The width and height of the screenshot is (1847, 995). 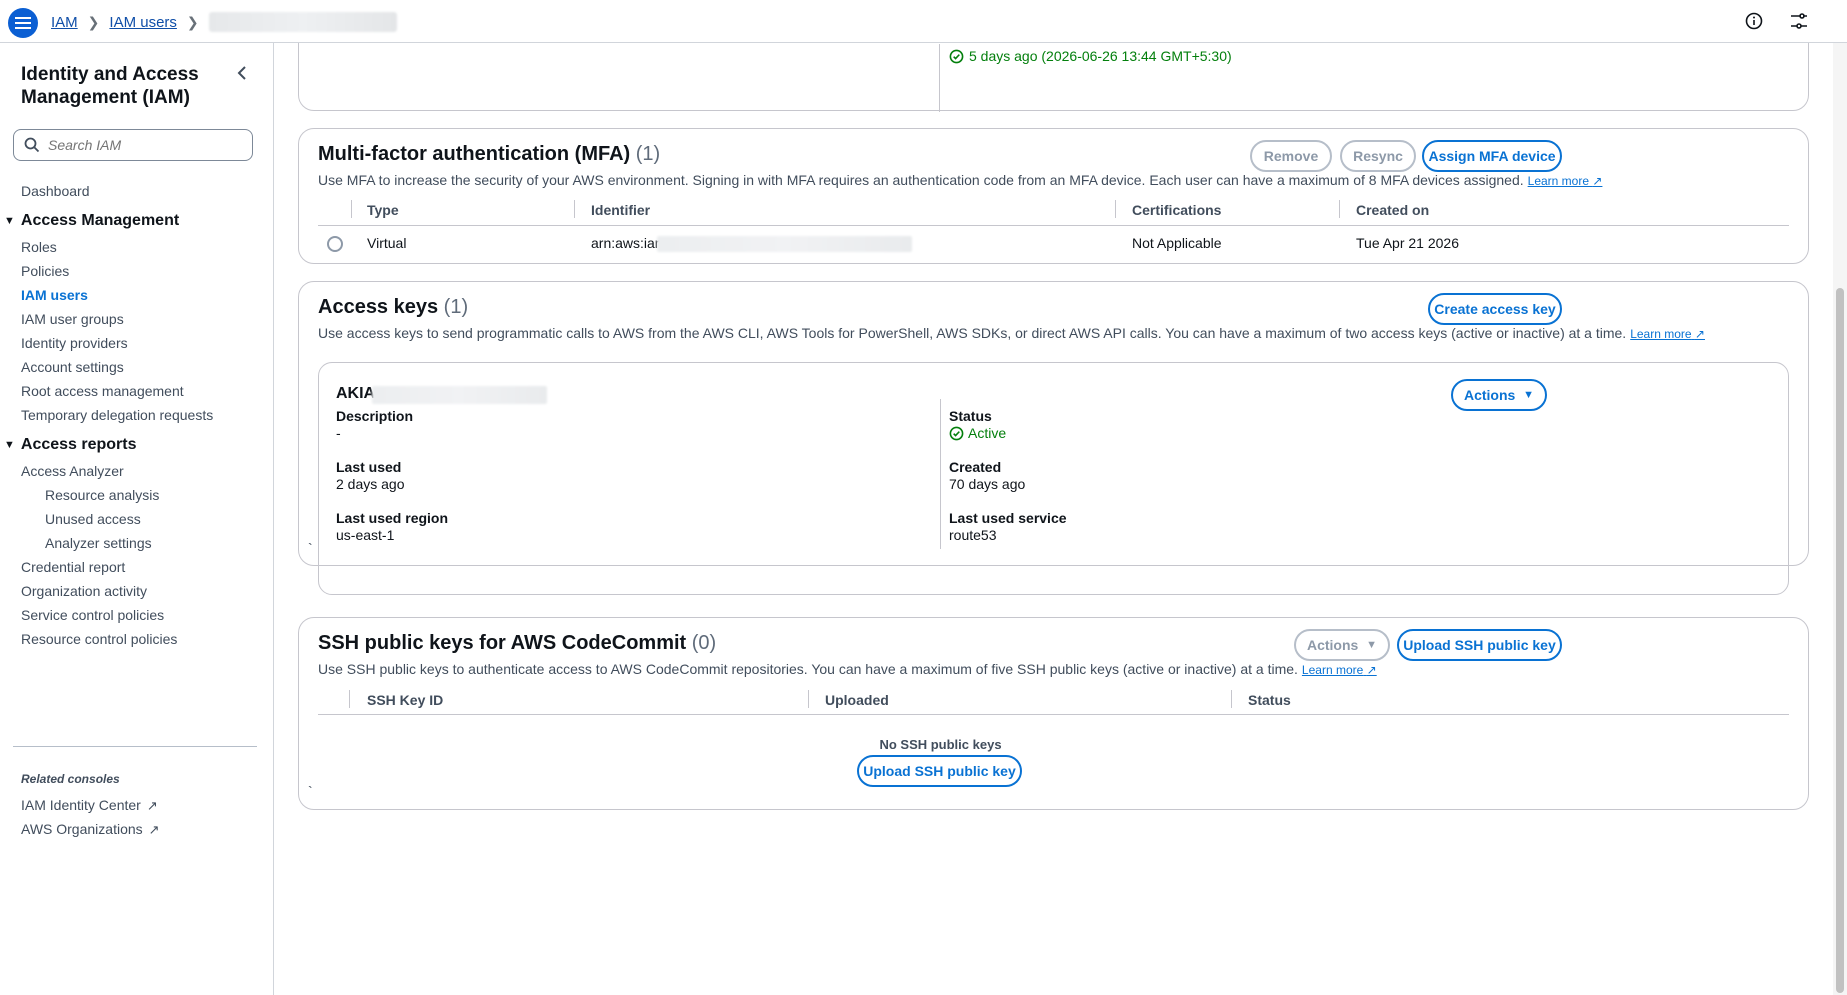 What do you see at coordinates (517, 643) in the screenshot?
I see `ssh-keys-title: SSH public keys for AWS CodeCommit (0)` at bounding box center [517, 643].